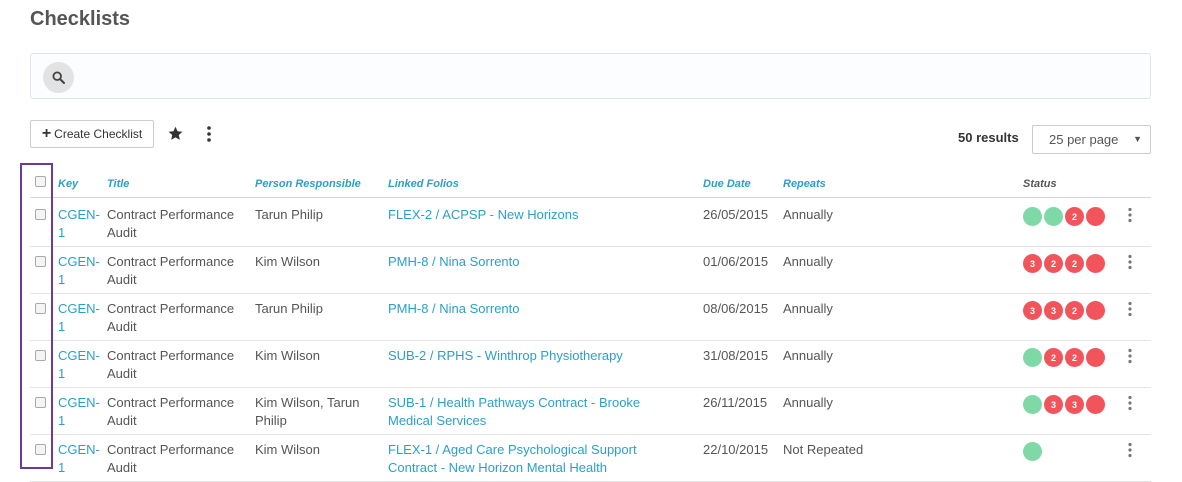  Describe the element at coordinates (1084, 139) in the screenshot. I see `per-page-value: 25 per page` at that location.